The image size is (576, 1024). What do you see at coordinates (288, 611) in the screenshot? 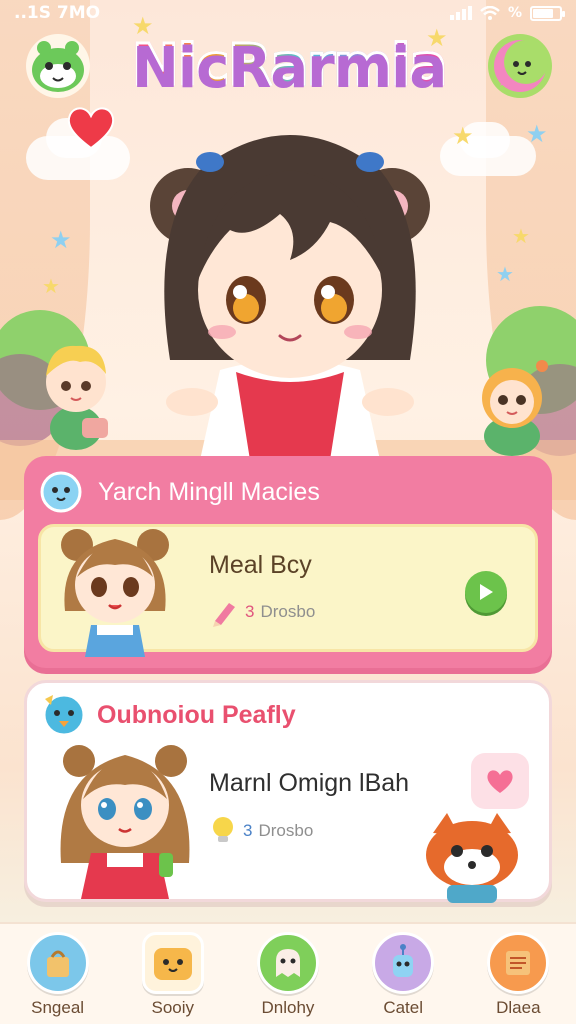
I see `featured-item-meta-label: Drosbo` at bounding box center [288, 611].